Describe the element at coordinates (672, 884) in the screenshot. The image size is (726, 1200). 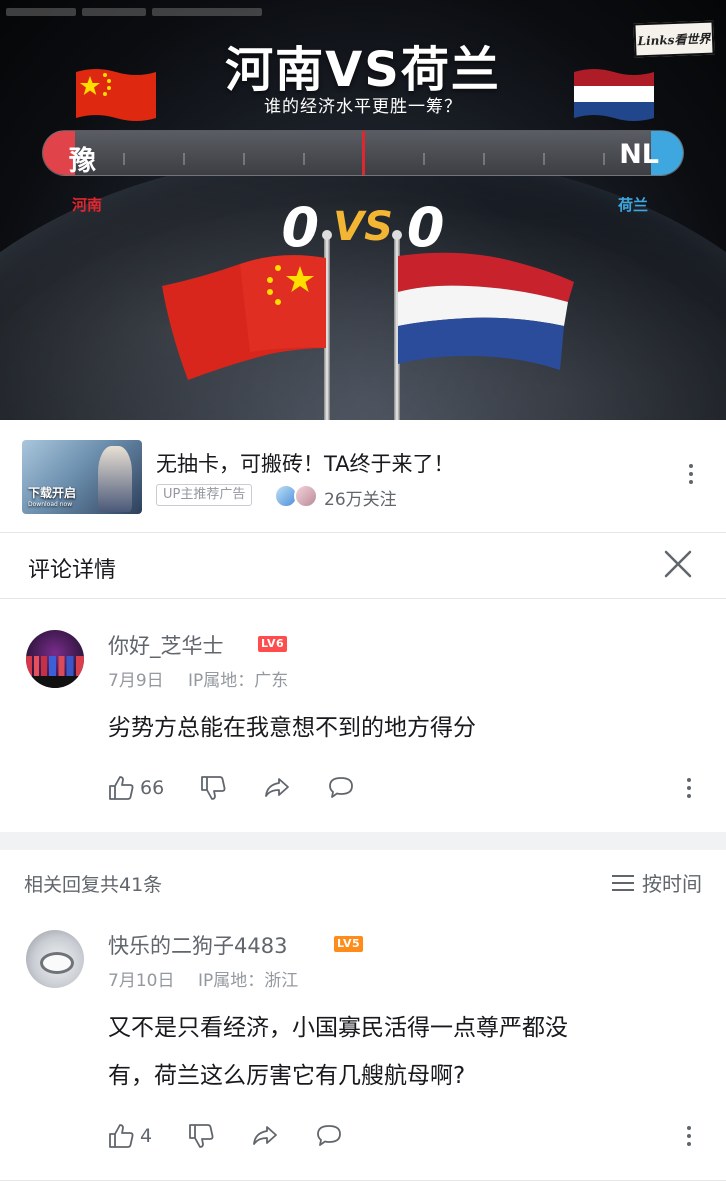
I see `sort-label: 按时间` at that location.